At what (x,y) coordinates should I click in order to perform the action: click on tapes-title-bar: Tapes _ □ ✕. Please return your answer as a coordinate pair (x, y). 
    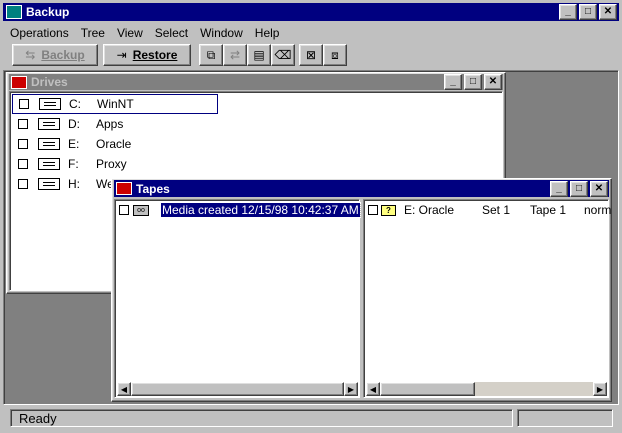
    Looking at the image, I should click on (361, 188).